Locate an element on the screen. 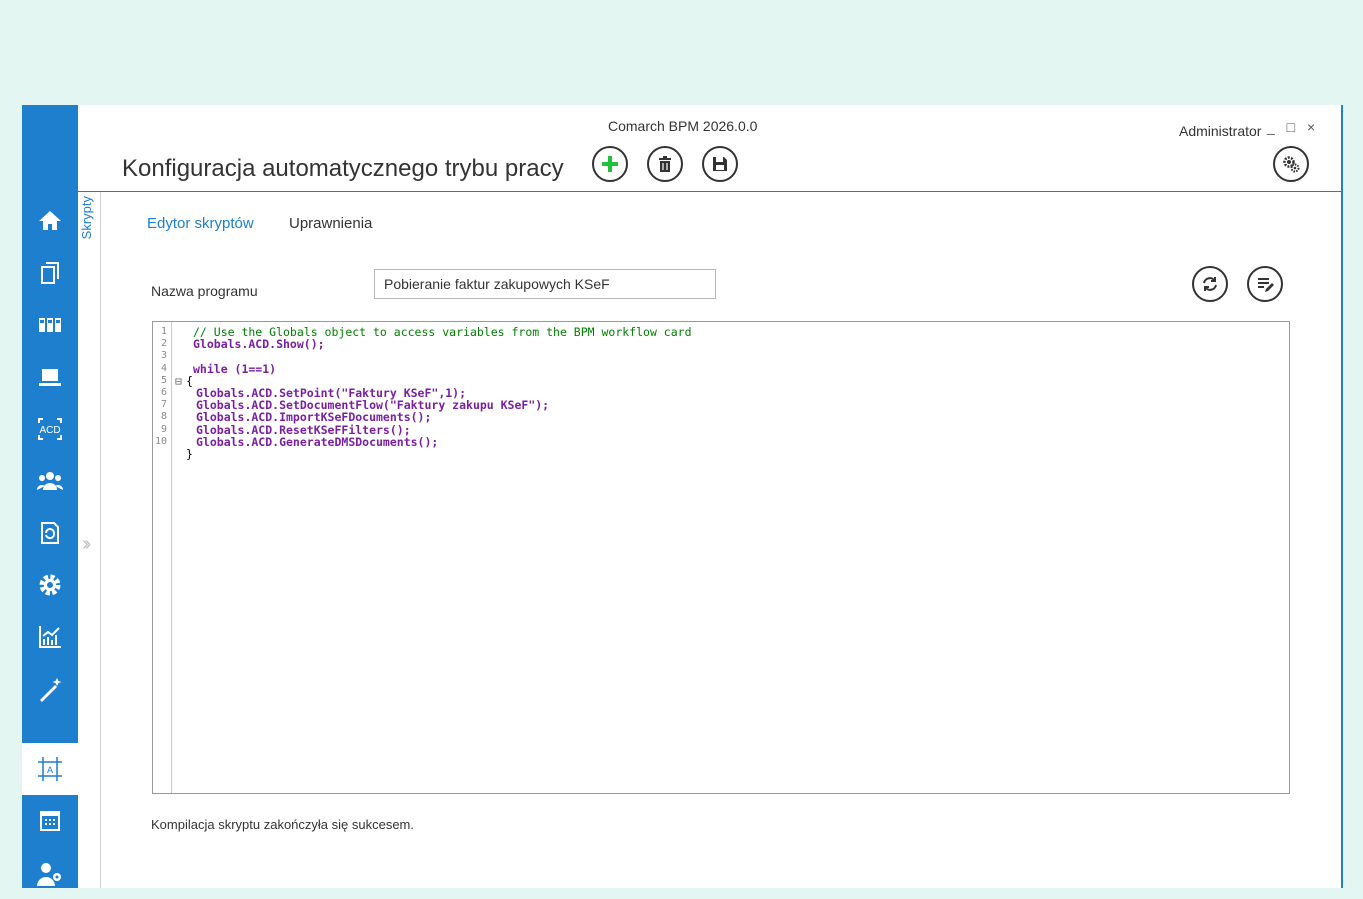  edit-lines-icon is located at coordinates (1266, 285).